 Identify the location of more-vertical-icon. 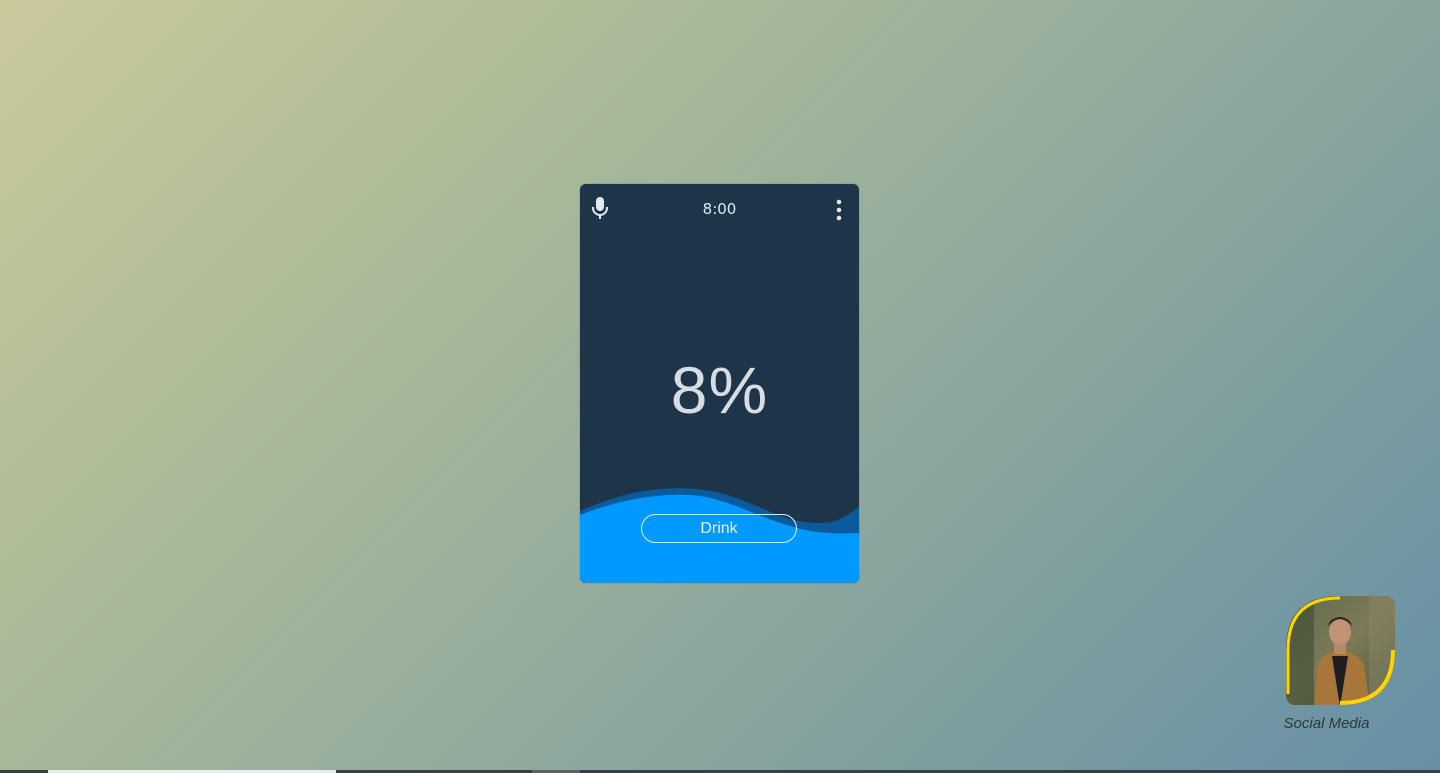
(839, 210).